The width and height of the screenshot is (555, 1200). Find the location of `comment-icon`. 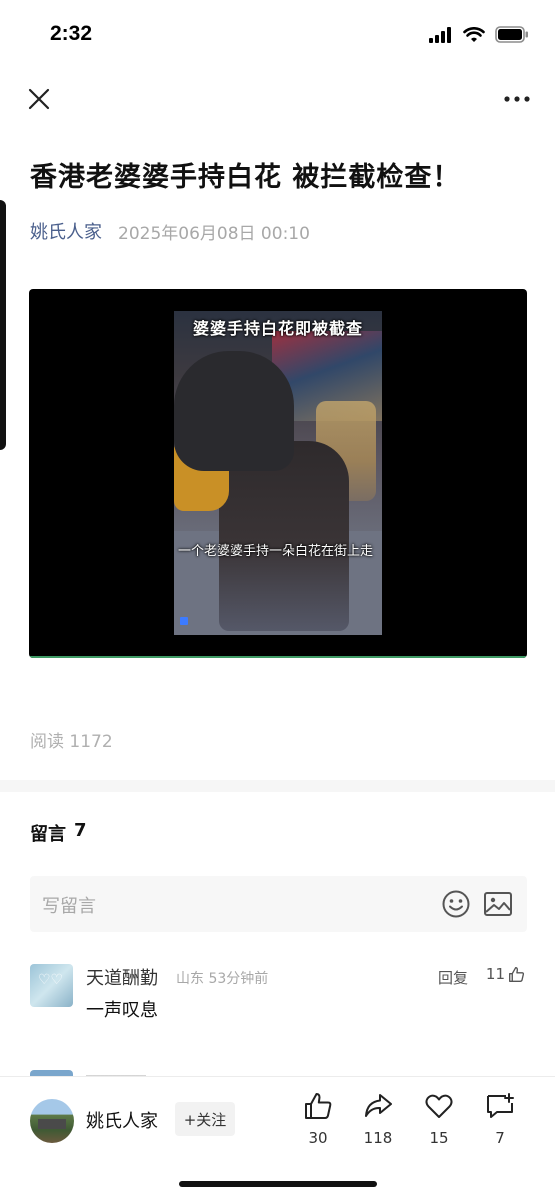

comment-icon is located at coordinates (500, 1105).